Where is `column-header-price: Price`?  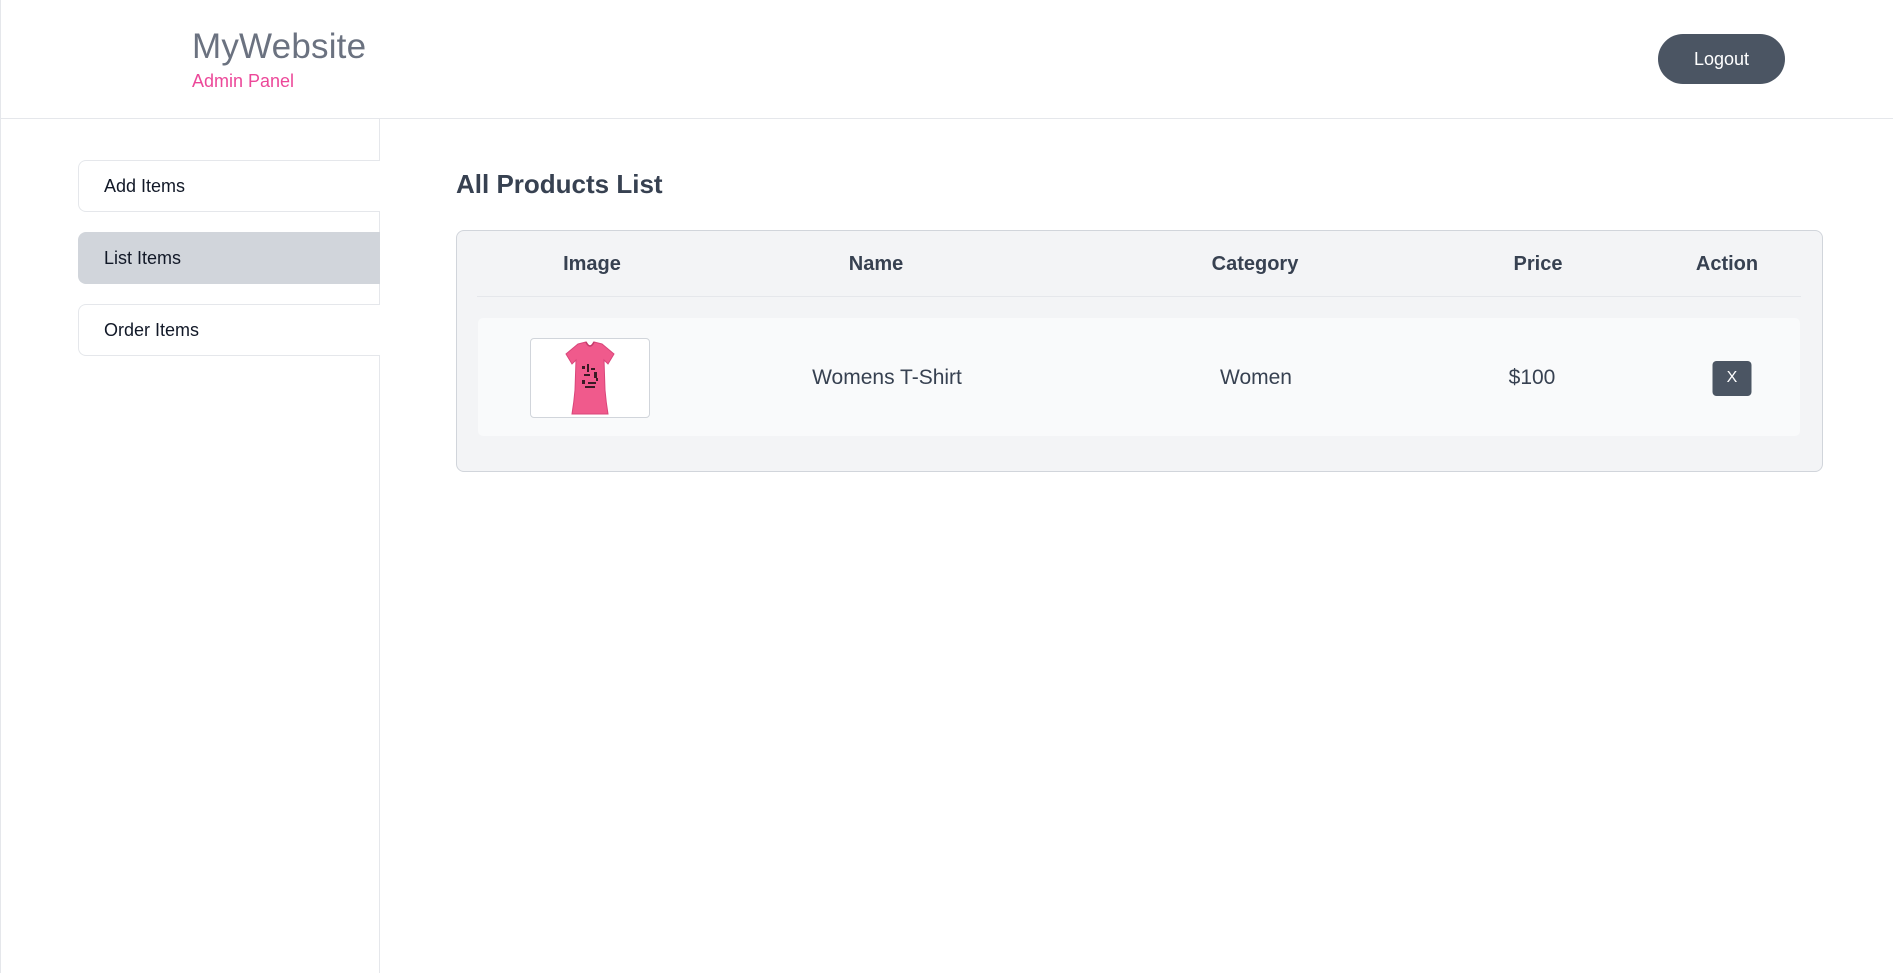
column-header-price: Price is located at coordinates (1538, 263).